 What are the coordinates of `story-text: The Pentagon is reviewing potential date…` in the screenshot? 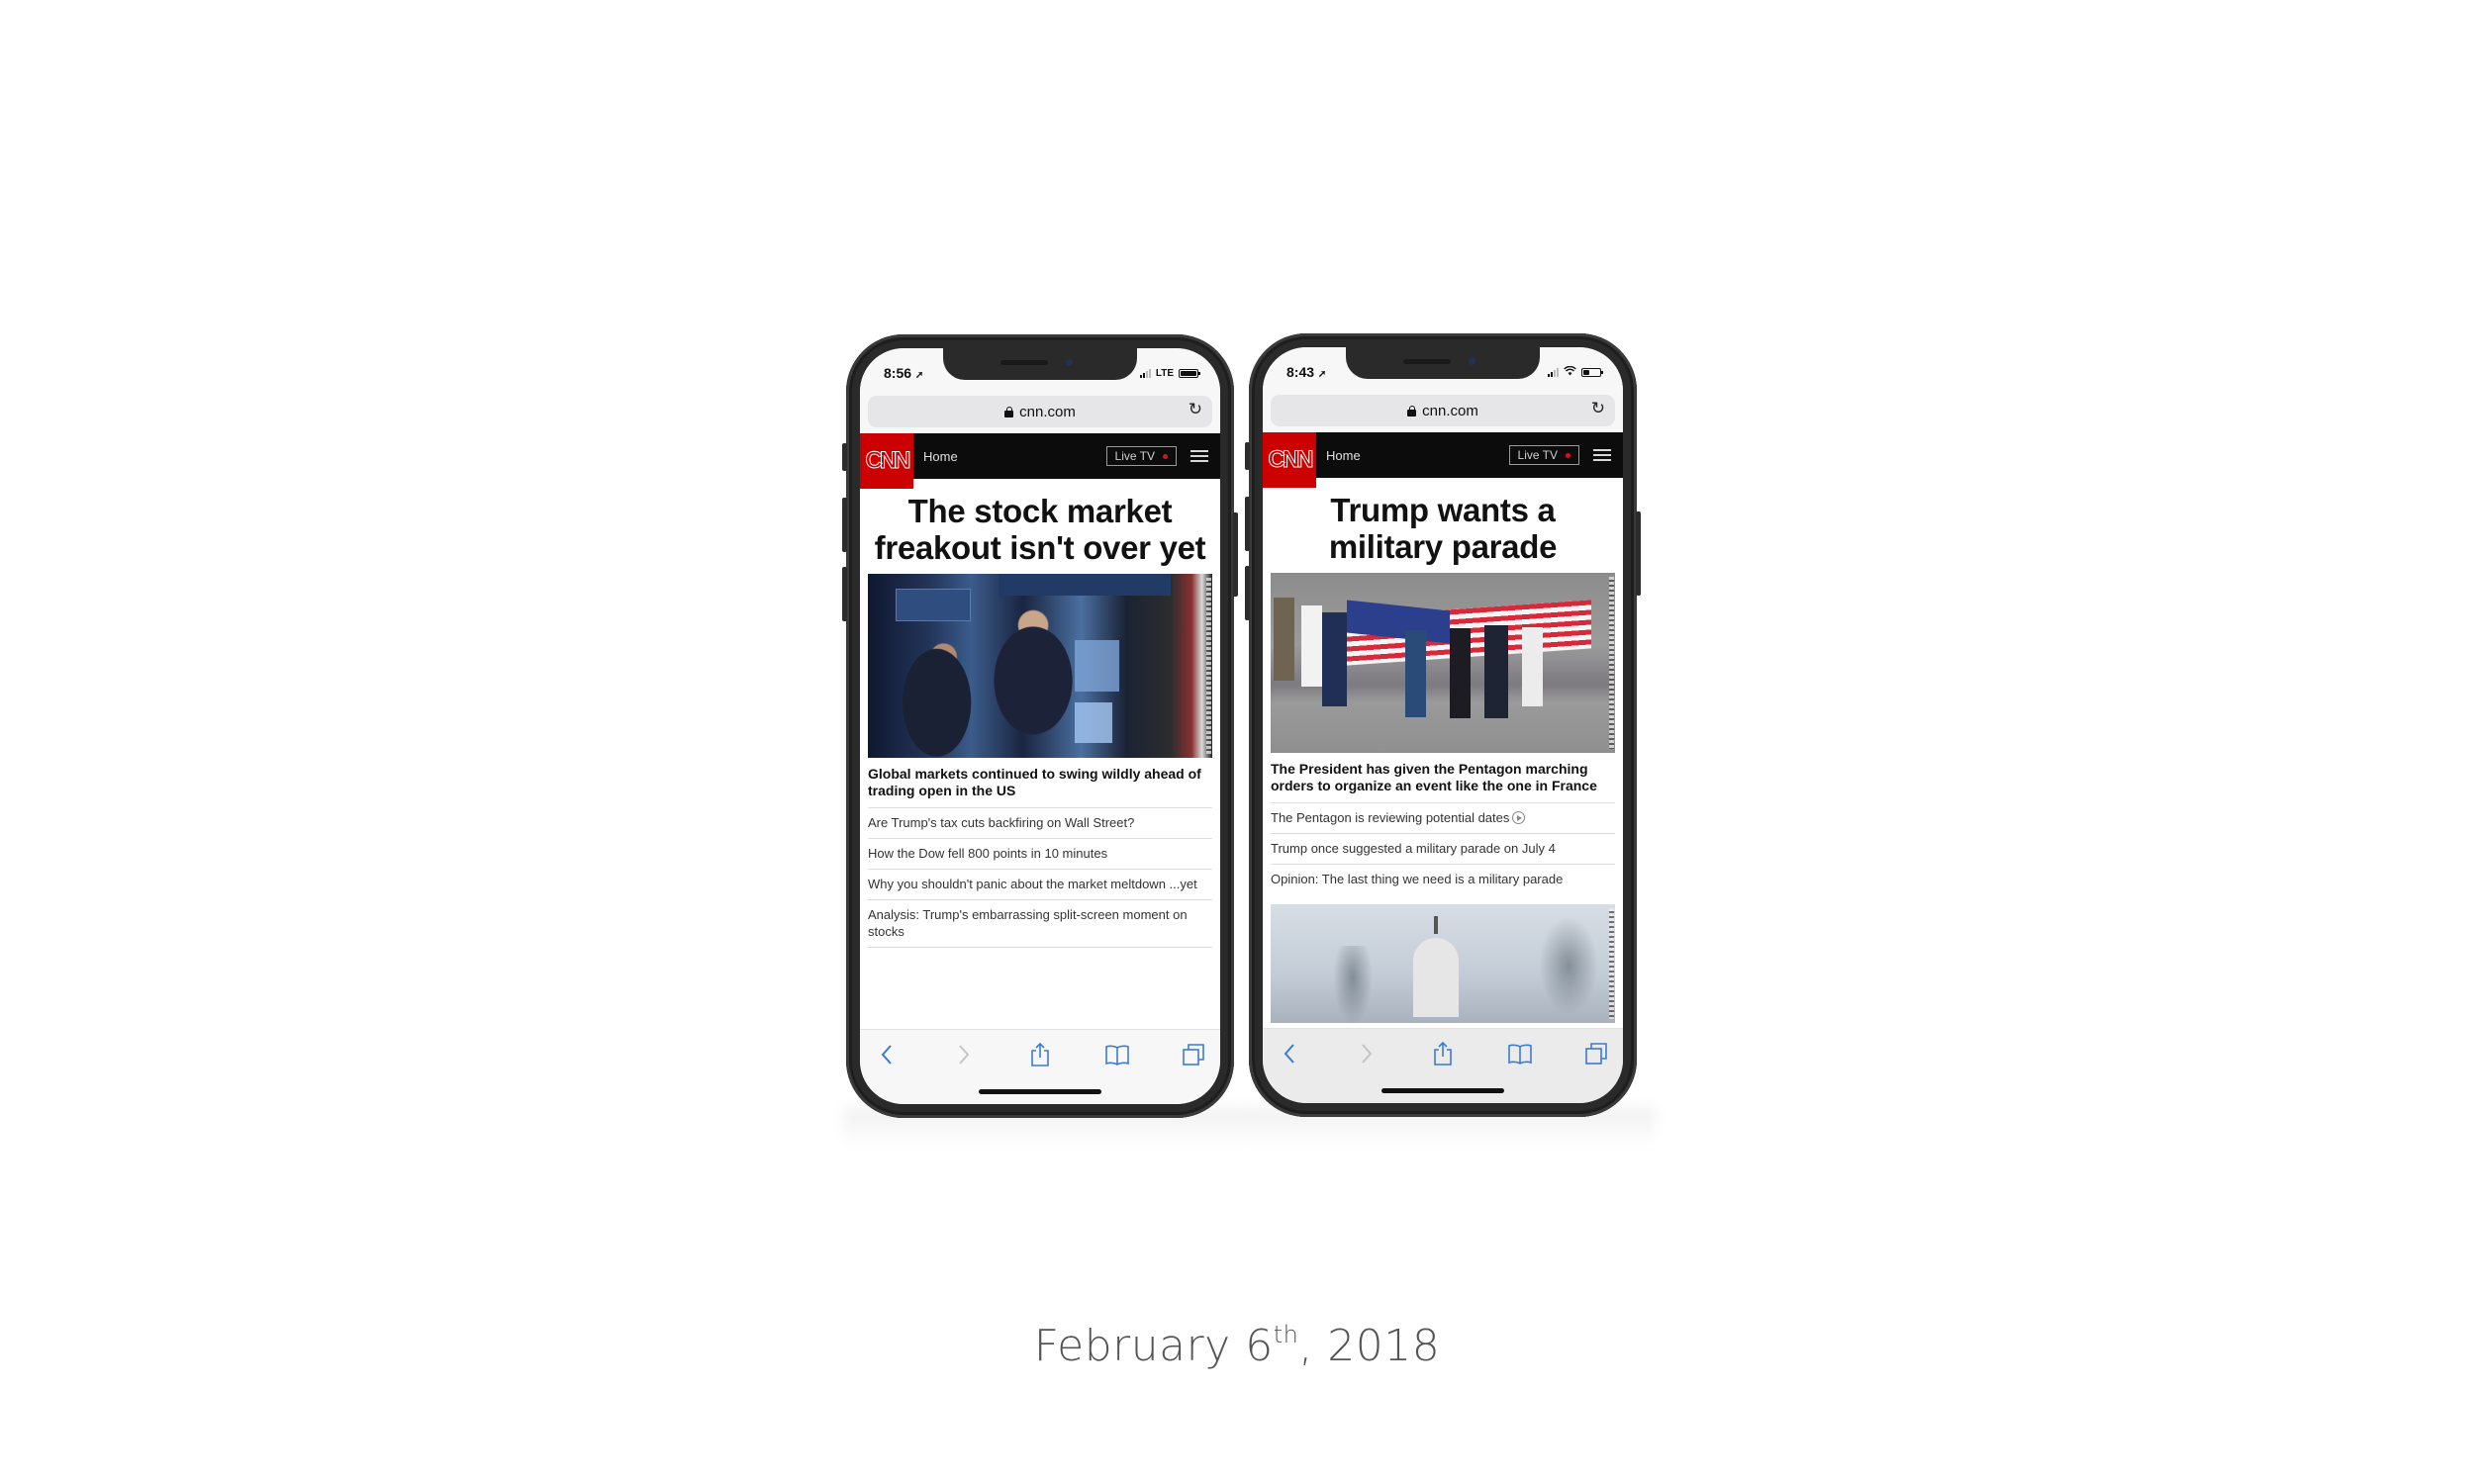 It's located at (1391, 817).